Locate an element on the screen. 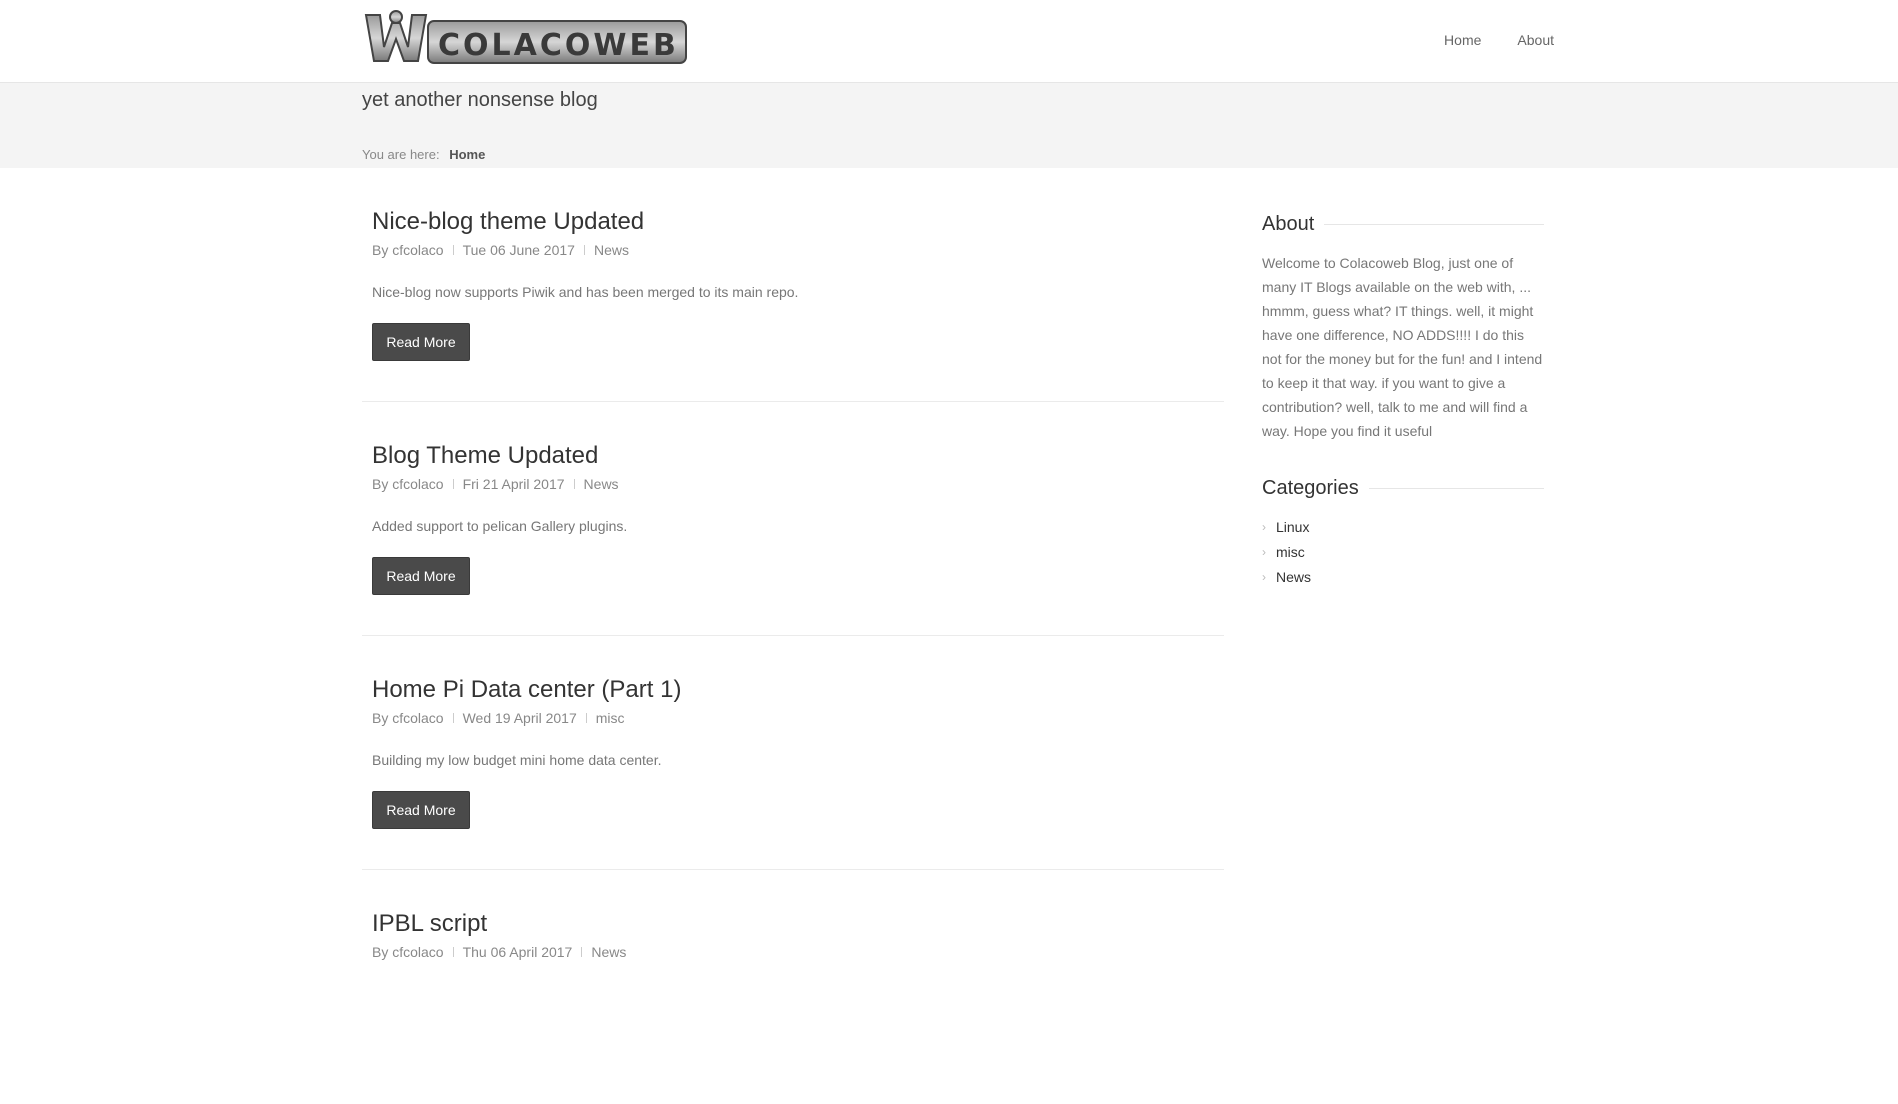 The height and width of the screenshot is (1104, 1898). breadcrumb-current: Home is located at coordinates (467, 154).